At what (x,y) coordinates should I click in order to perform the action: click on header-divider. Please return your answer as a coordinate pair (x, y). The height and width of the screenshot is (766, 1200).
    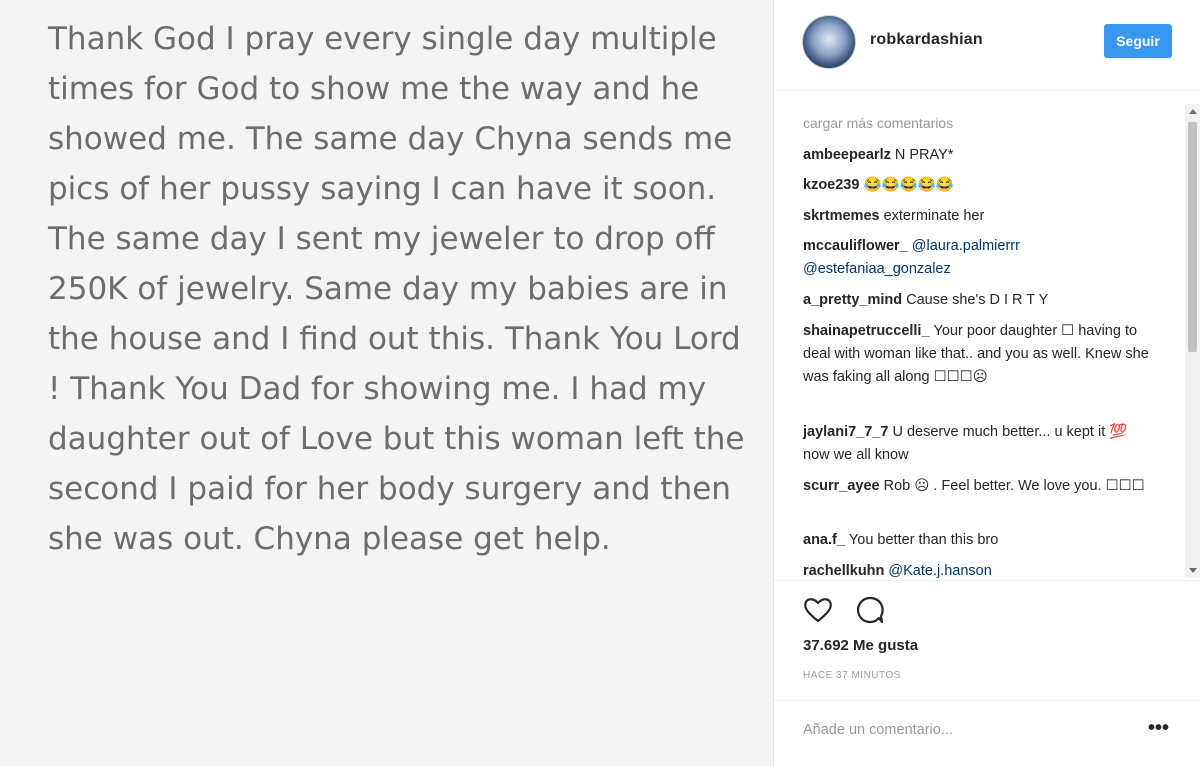
    Looking at the image, I should click on (987, 90).